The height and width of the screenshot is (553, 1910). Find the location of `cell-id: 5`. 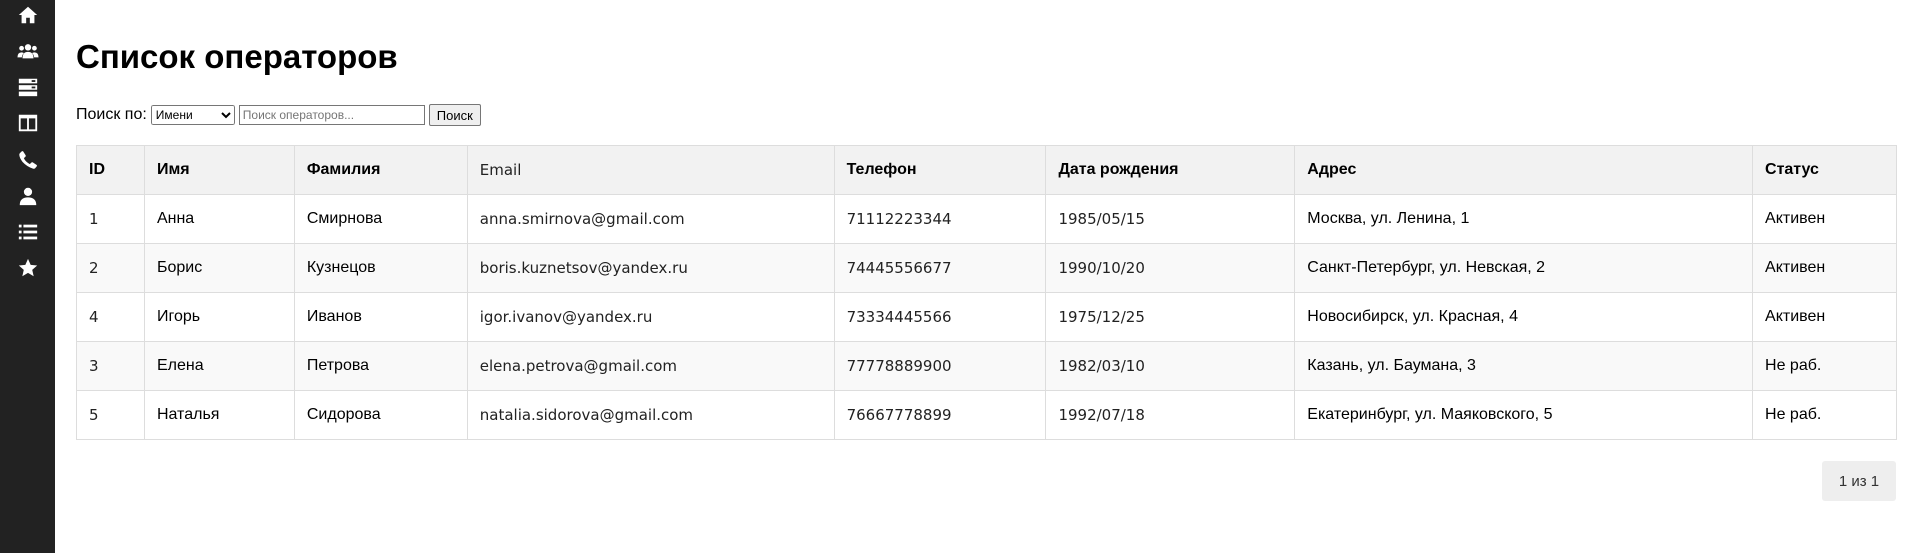

cell-id: 5 is located at coordinates (110, 415).